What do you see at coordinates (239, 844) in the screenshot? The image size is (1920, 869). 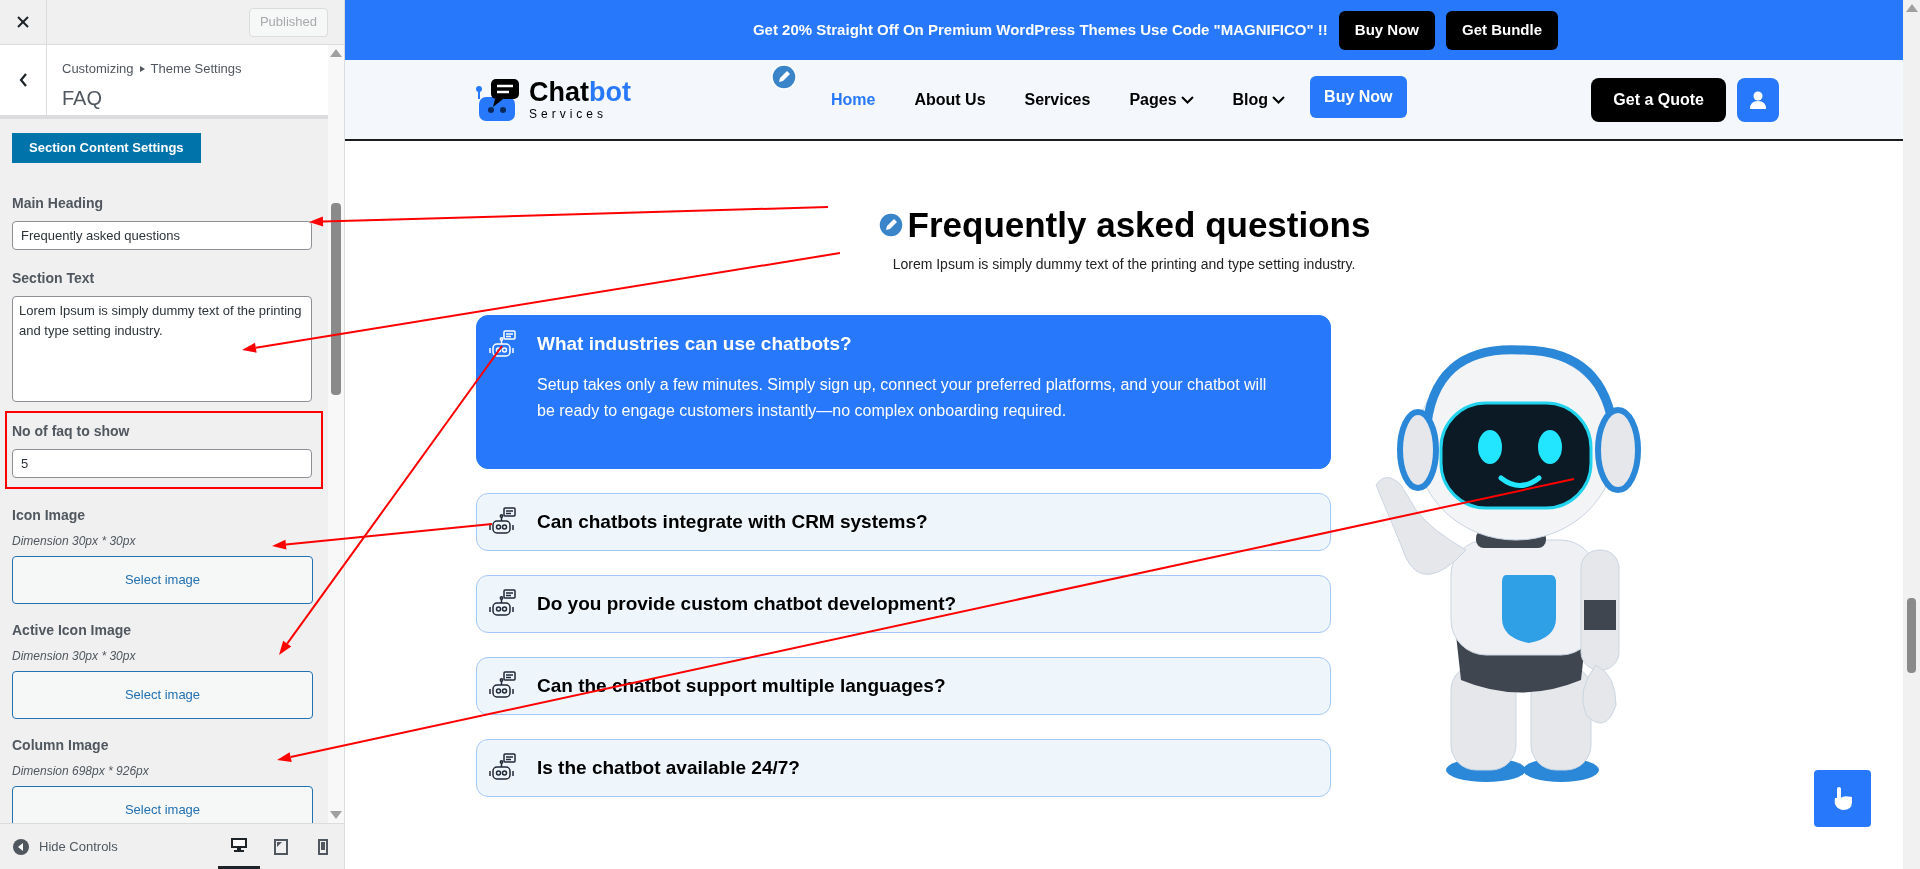 I see `desktop-icon` at bounding box center [239, 844].